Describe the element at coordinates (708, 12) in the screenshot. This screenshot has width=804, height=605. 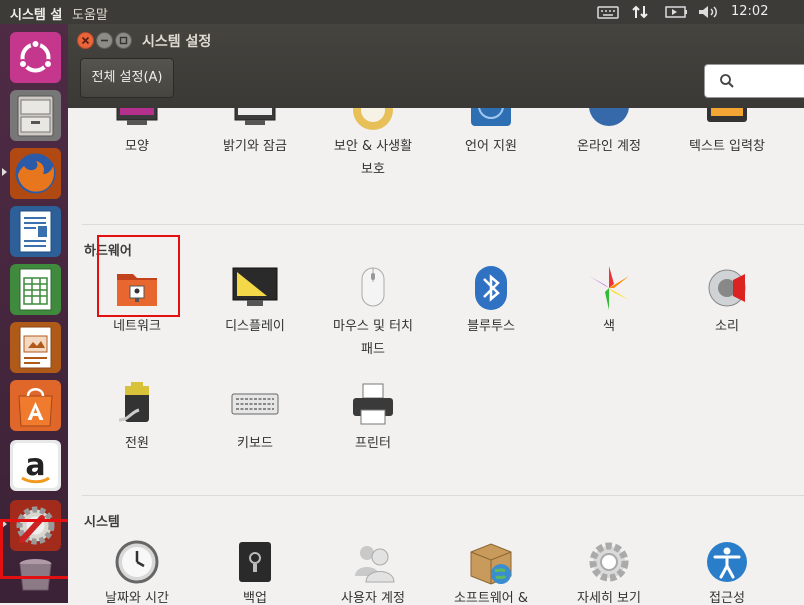
I see `volume-icon` at that location.